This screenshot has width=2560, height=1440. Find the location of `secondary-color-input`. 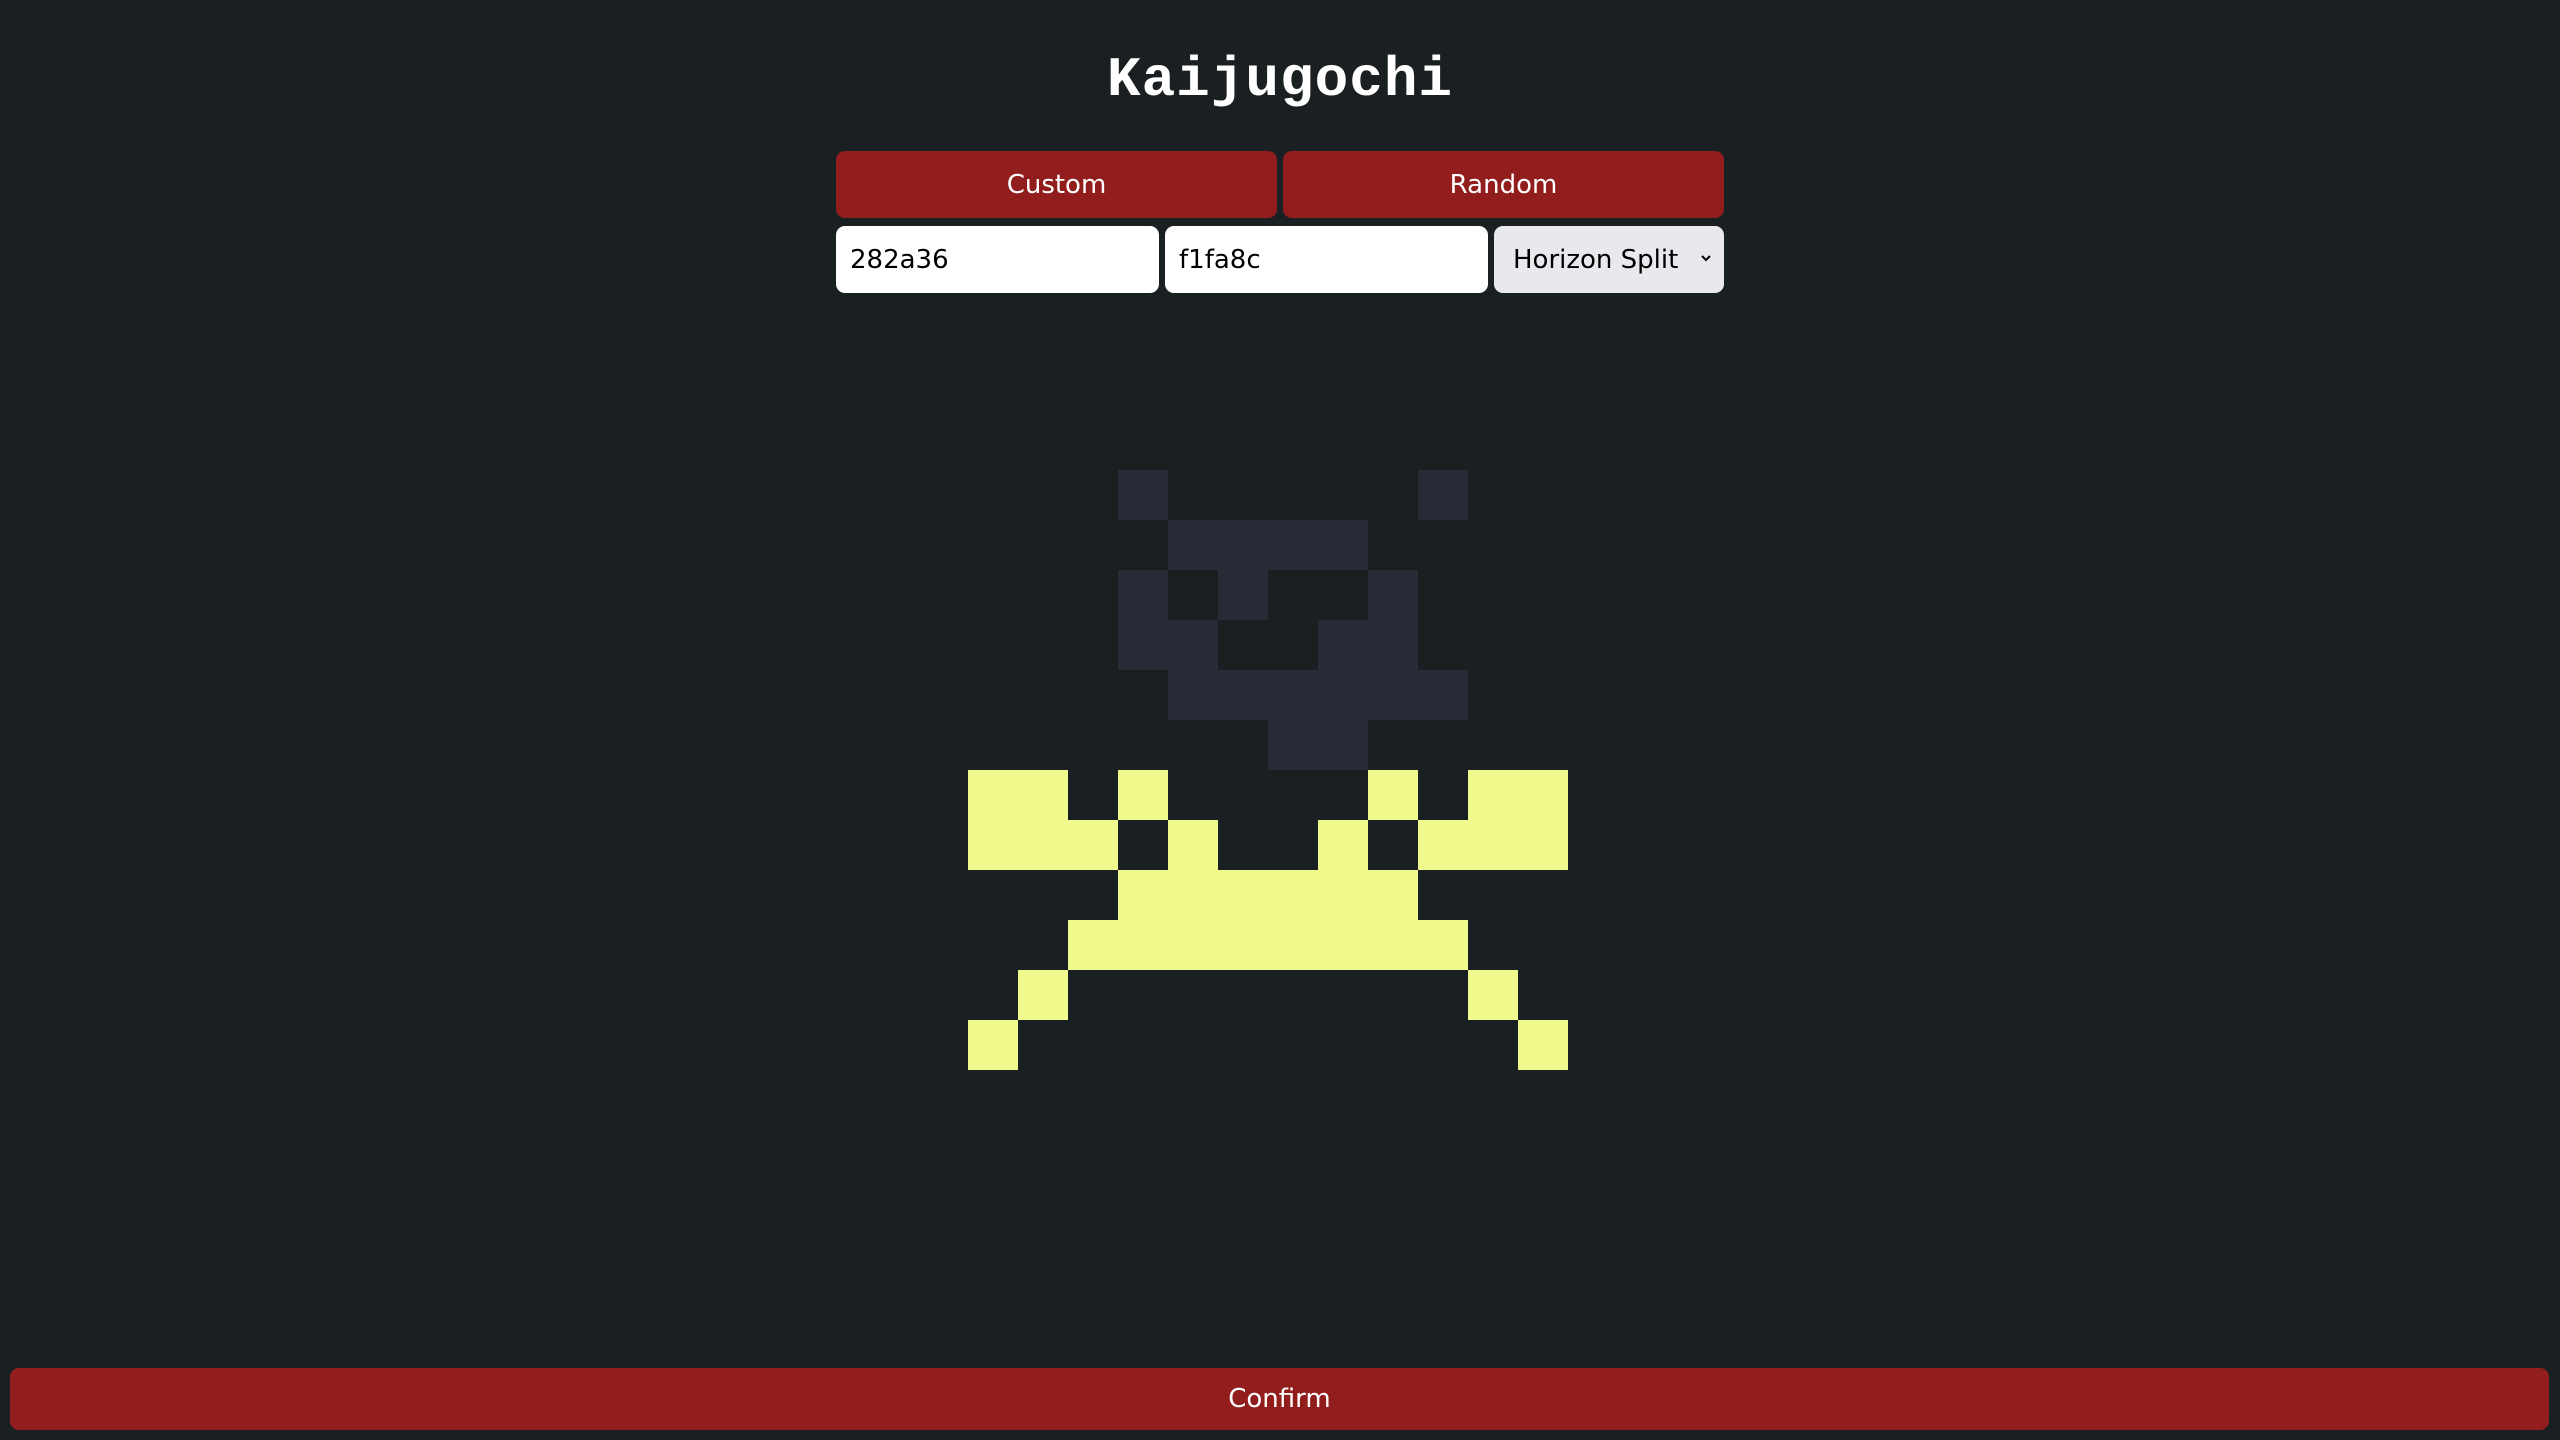

secondary-color-input is located at coordinates (1326, 259).